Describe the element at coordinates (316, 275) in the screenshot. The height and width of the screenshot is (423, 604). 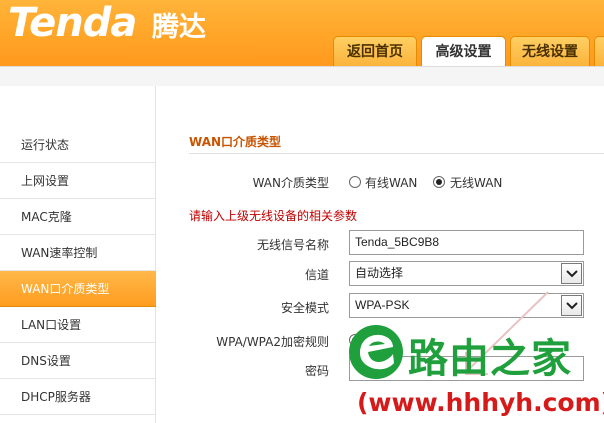
I see `channel-label: 信道` at that location.